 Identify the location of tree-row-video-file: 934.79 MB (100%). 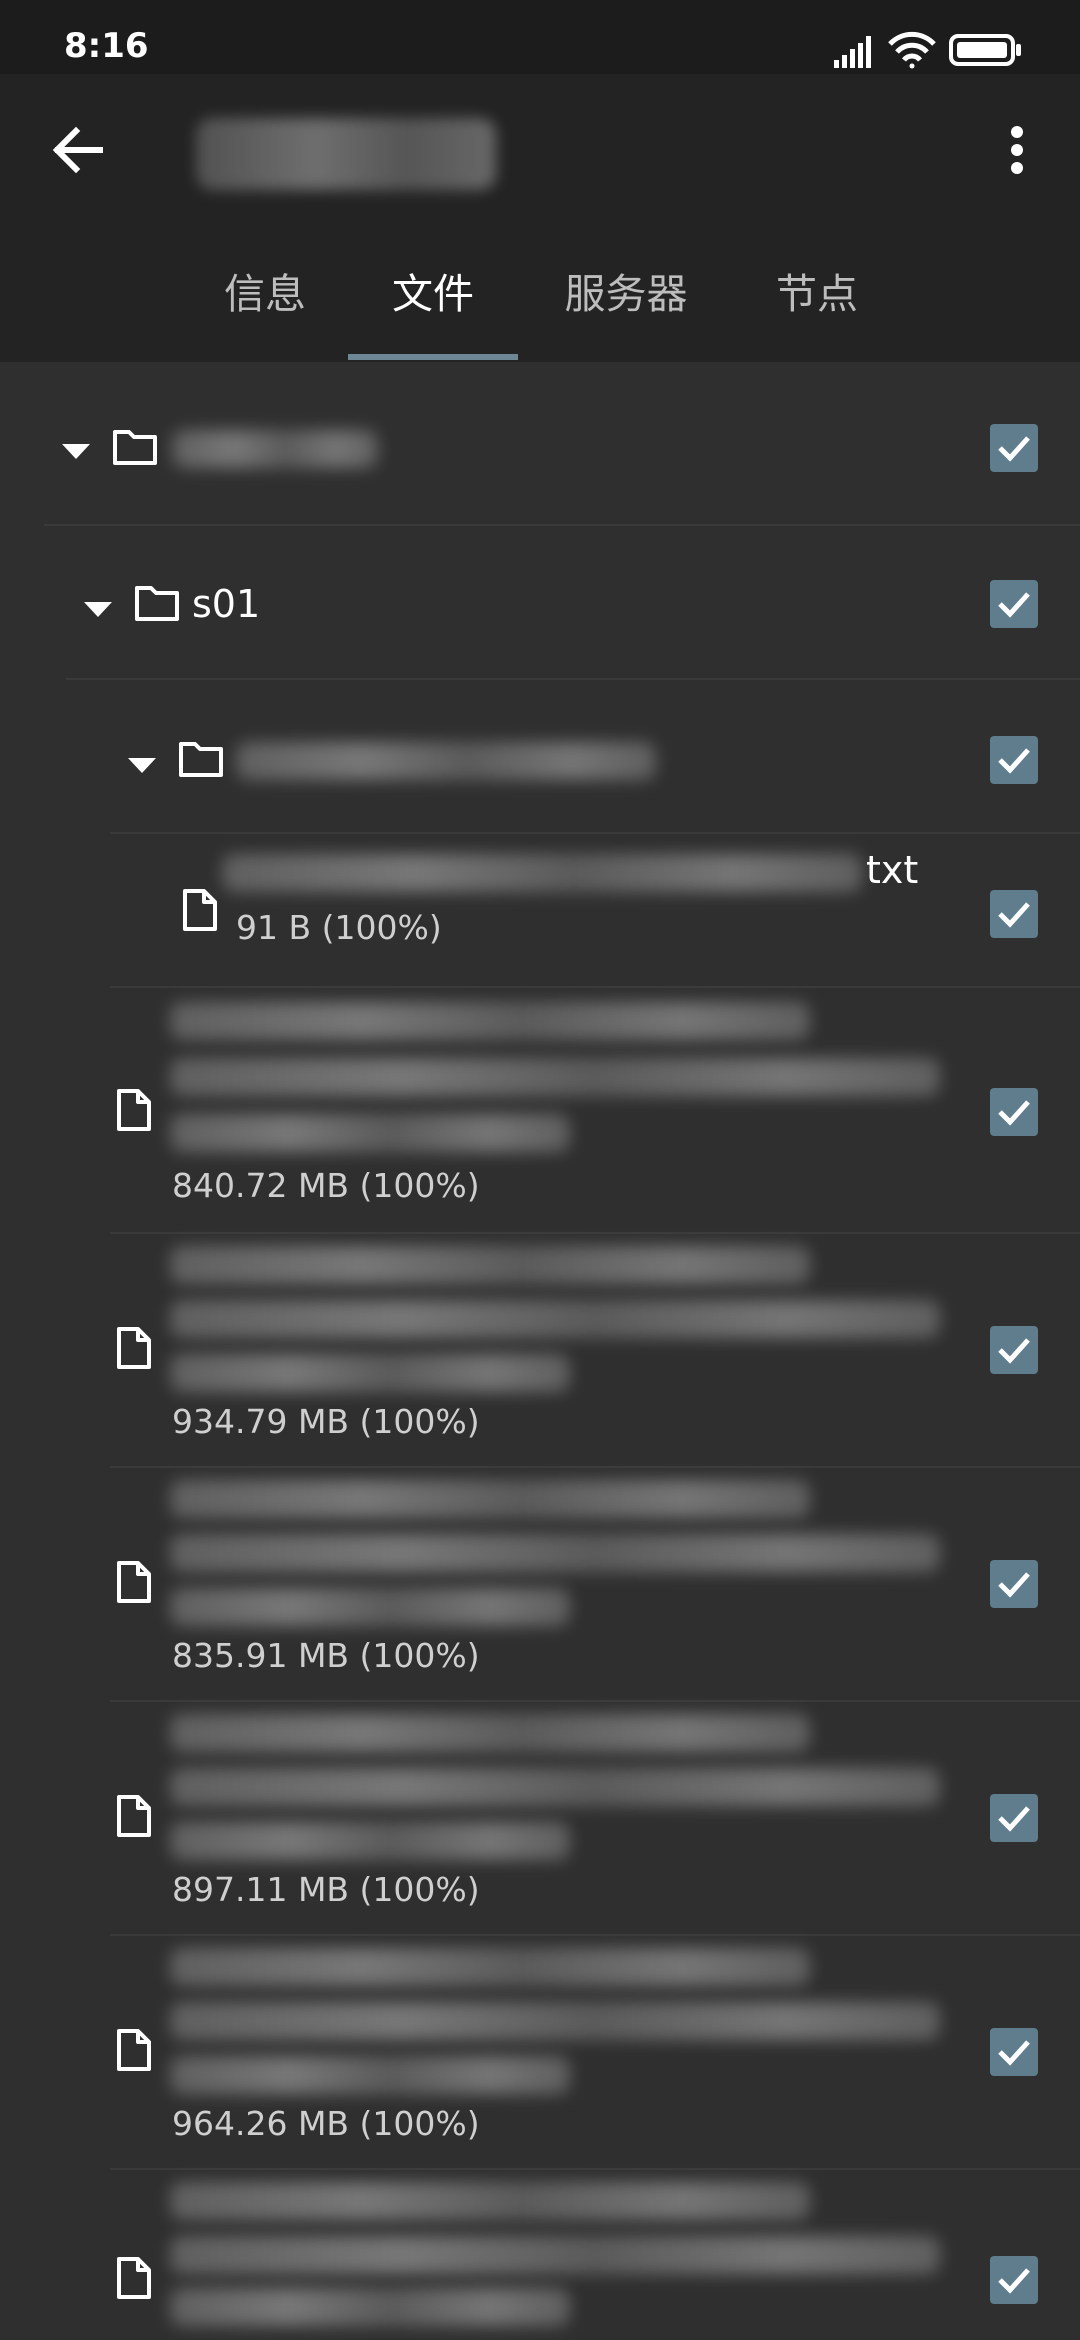
(540, 1351).